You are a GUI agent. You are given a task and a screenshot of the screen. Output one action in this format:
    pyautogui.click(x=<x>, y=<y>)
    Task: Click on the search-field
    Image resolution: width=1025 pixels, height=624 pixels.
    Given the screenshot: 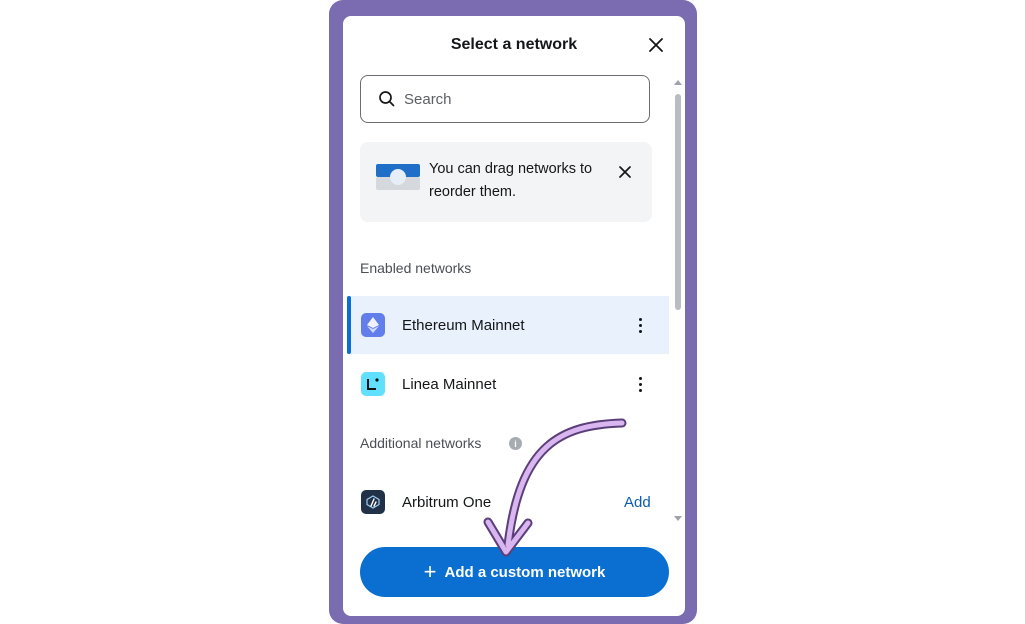 What is the action you would take?
    pyautogui.click(x=505, y=99)
    